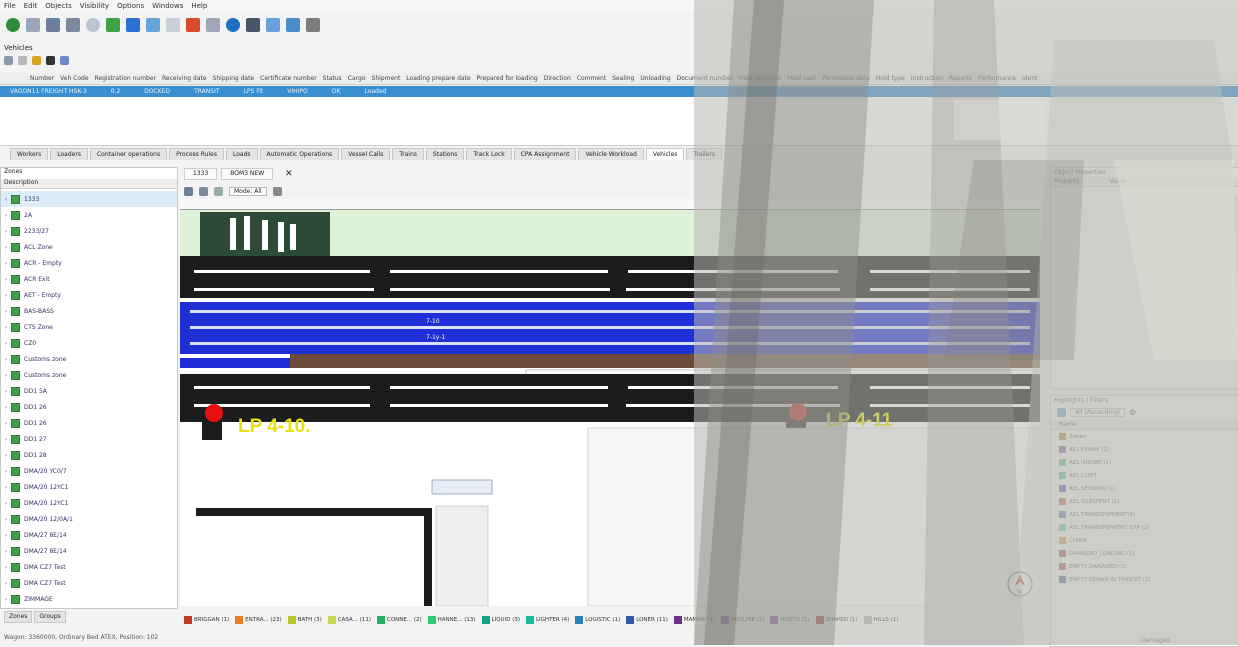 This screenshot has height=647, width=1238. Describe the element at coordinates (241, 154) in the screenshot. I see `tab-loads: Loads` at that location.